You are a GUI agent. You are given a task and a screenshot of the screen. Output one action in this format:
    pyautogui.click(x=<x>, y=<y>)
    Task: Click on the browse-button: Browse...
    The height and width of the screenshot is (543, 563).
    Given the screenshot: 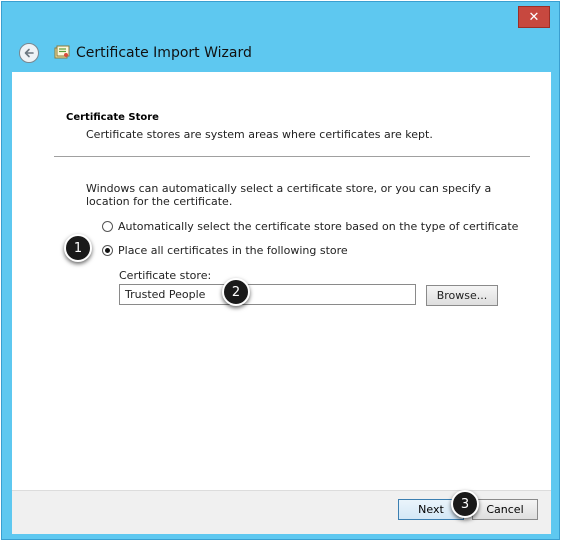 What is the action you would take?
    pyautogui.click(x=462, y=295)
    